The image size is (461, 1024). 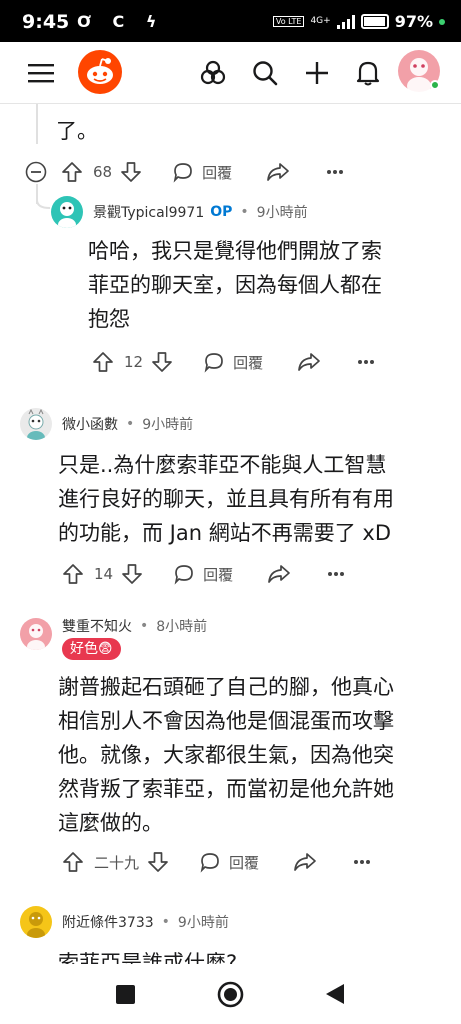 What do you see at coordinates (100, 72) in the screenshot?
I see `reddit-logo` at bounding box center [100, 72].